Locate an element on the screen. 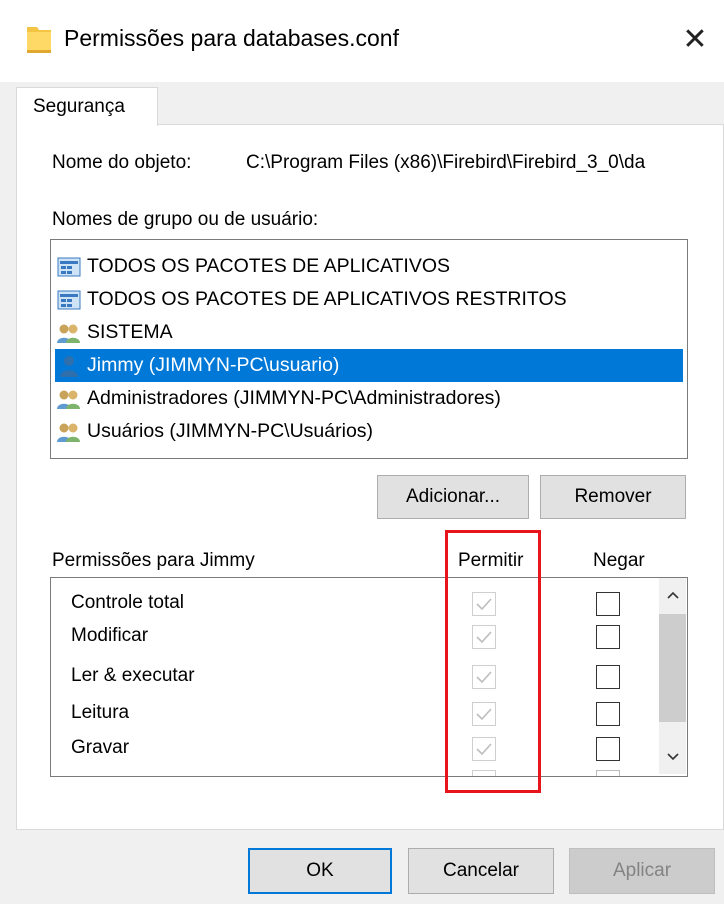 The height and width of the screenshot is (904, 724). permissions-label: Permissões para Jimmy is located at coordinates (153, 560).